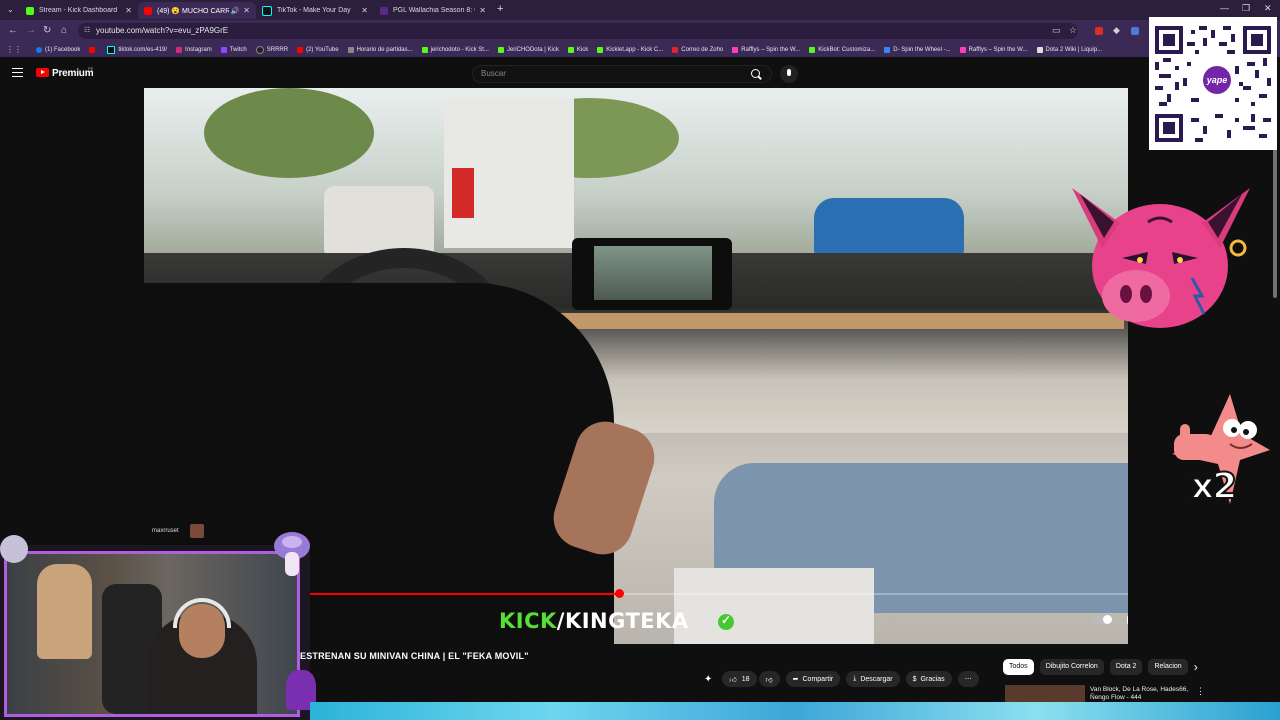 The image size is (1280, 720). I want to click on bookmark-label: Correo de Zoho, so click(702, 49).